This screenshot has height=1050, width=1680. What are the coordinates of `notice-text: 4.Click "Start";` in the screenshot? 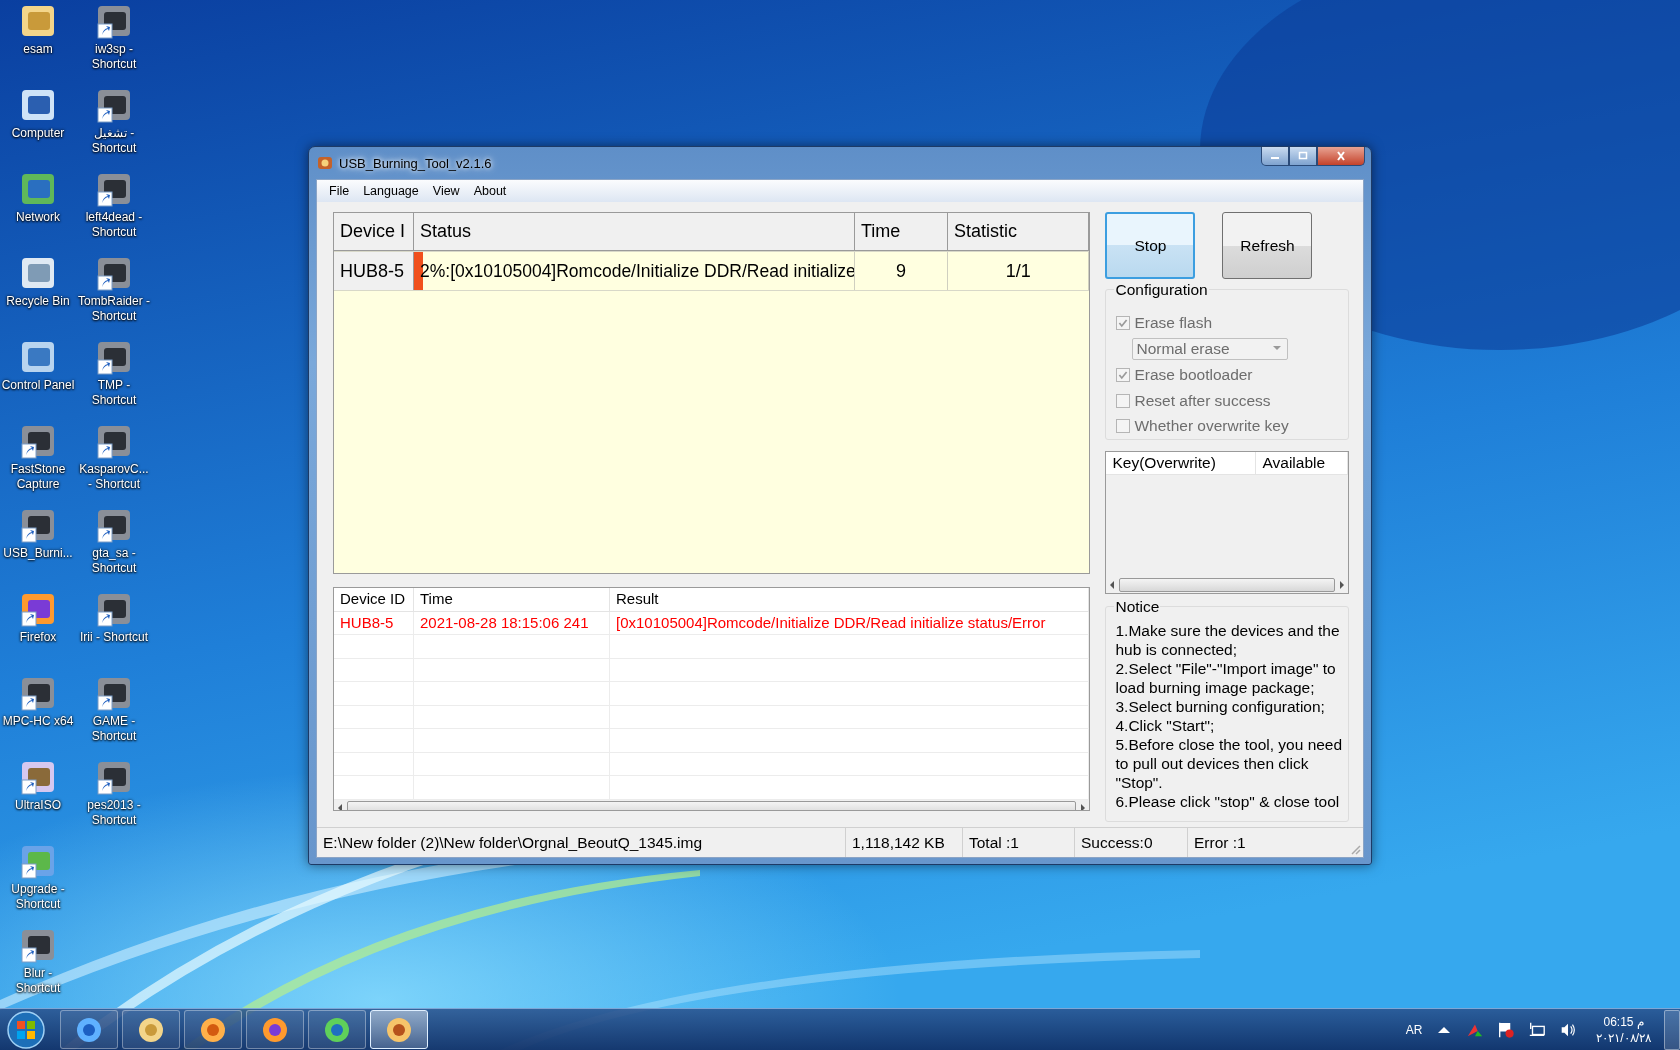 It's located at (1165, 725).